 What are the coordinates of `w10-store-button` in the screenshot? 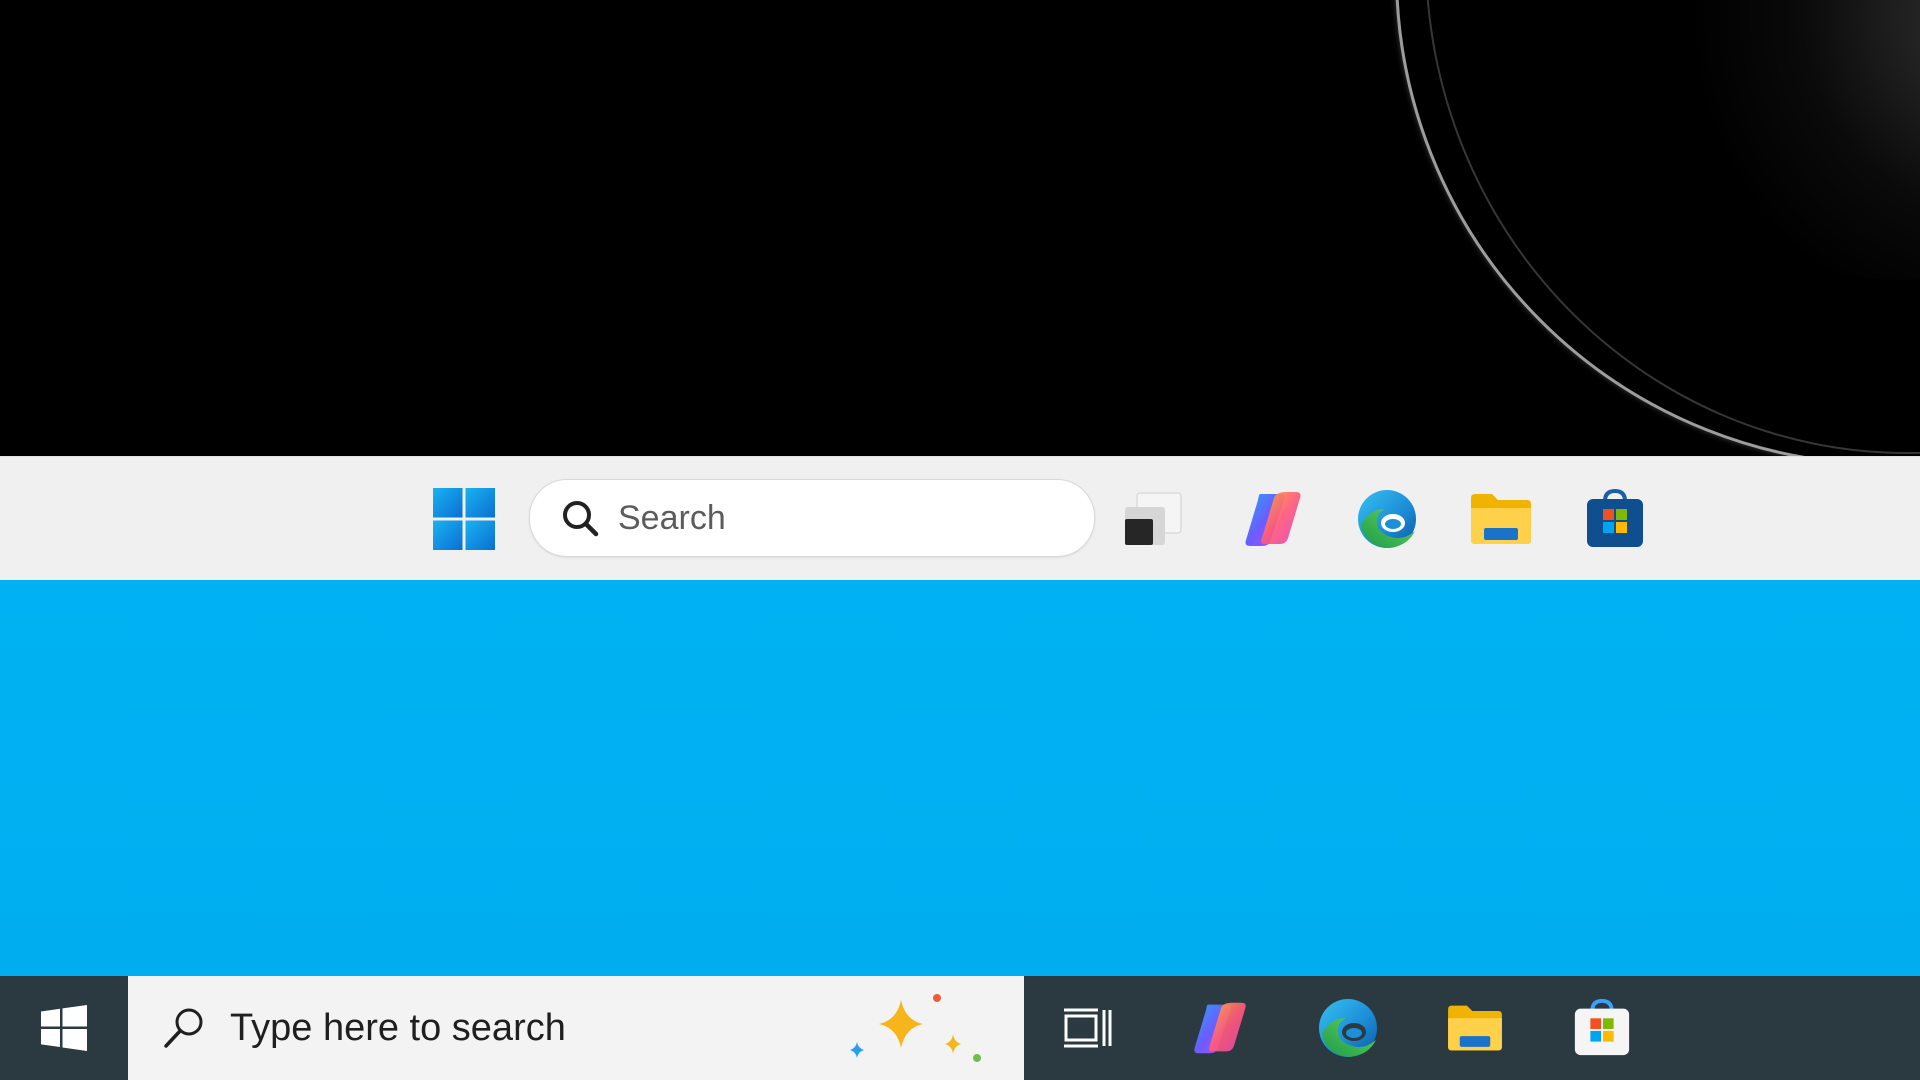 It's located at (1602, 1028).